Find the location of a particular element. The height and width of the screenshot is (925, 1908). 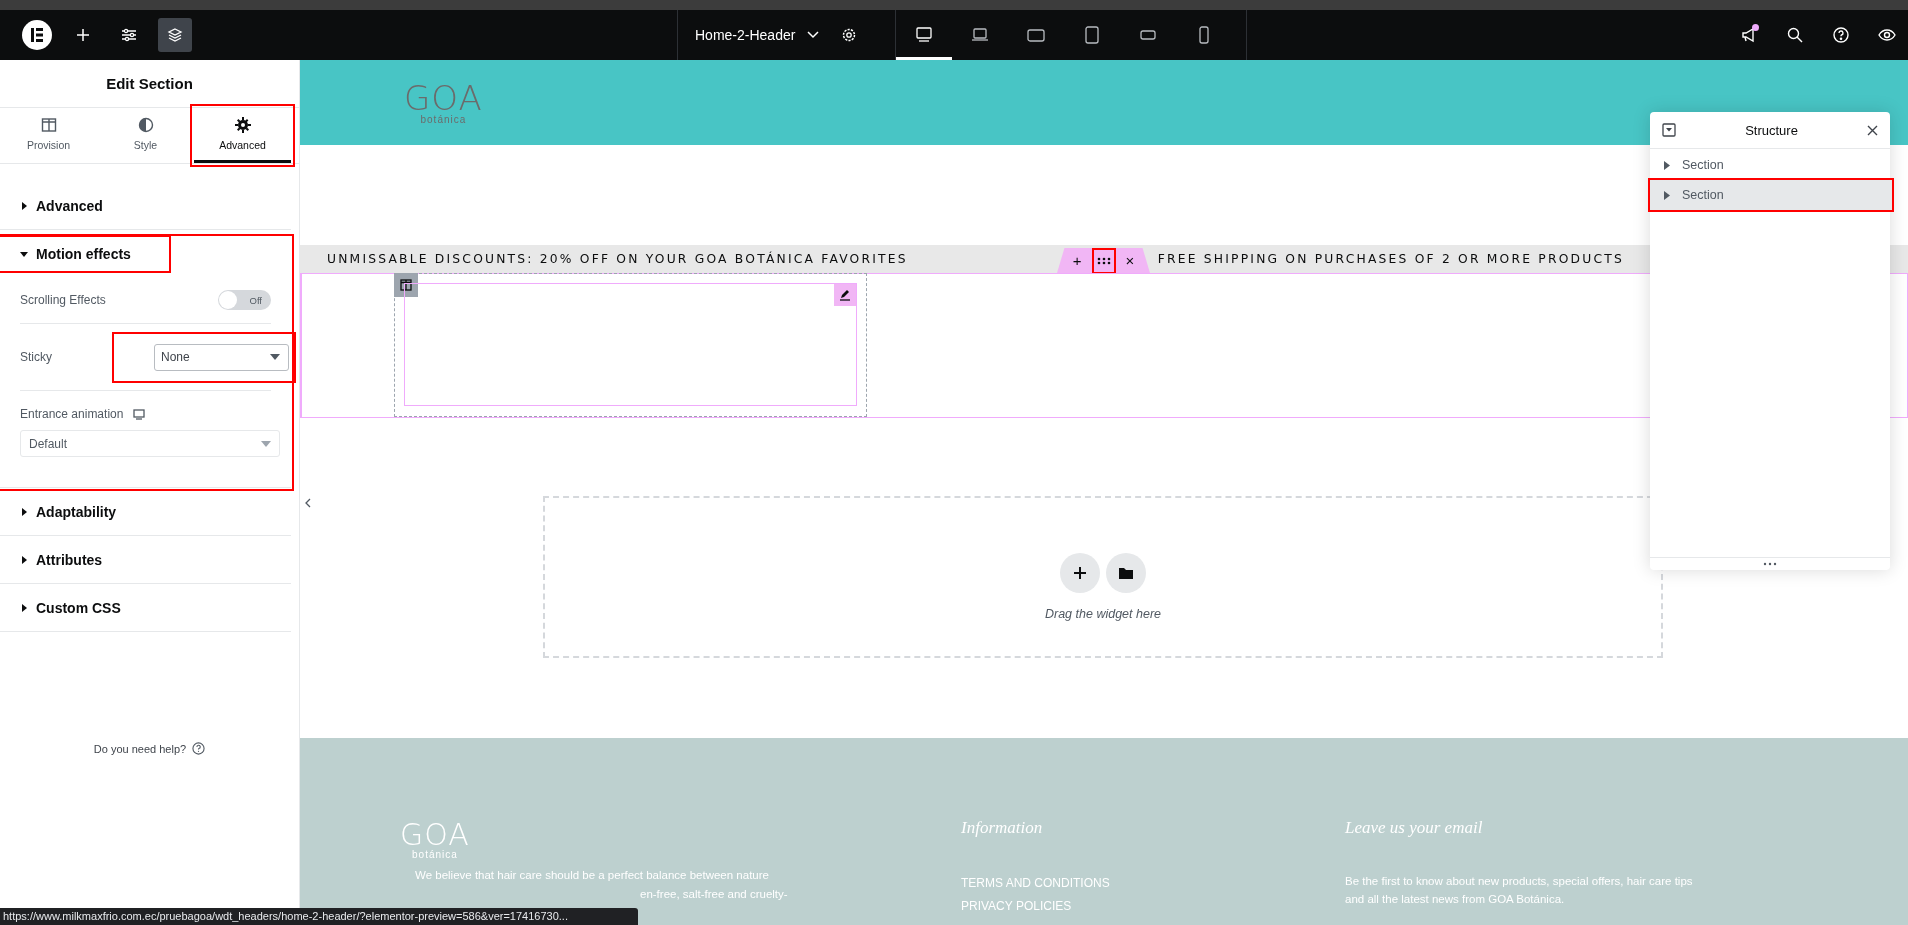

gear-icon is located at coordinates (242, 125).